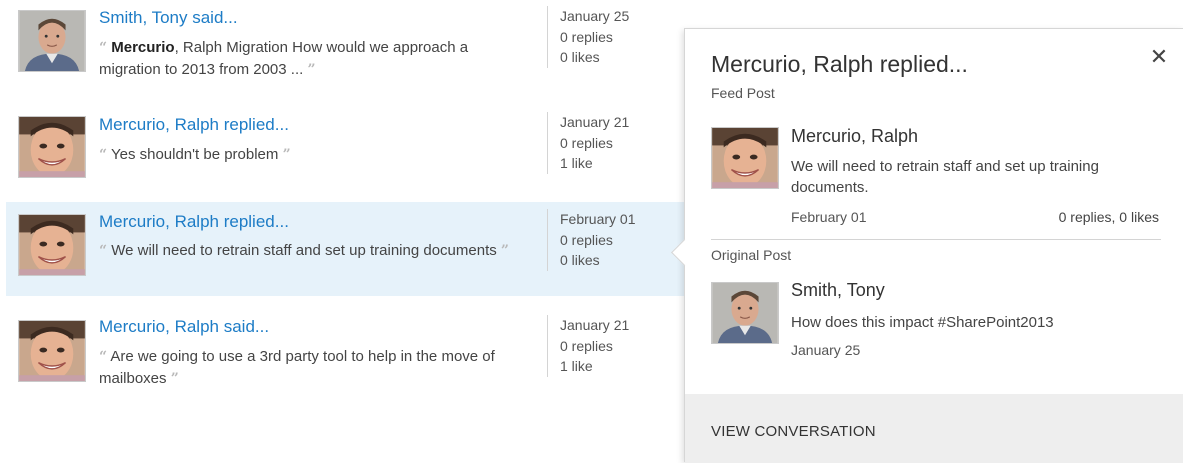  I want to click on feed-post-author: Mercurio, Ralph, so click(854, 136).